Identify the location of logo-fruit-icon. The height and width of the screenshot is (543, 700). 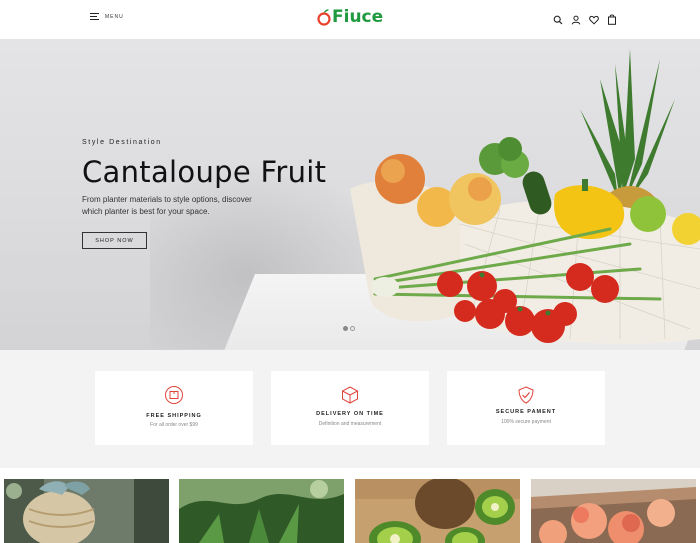
(324, 17).